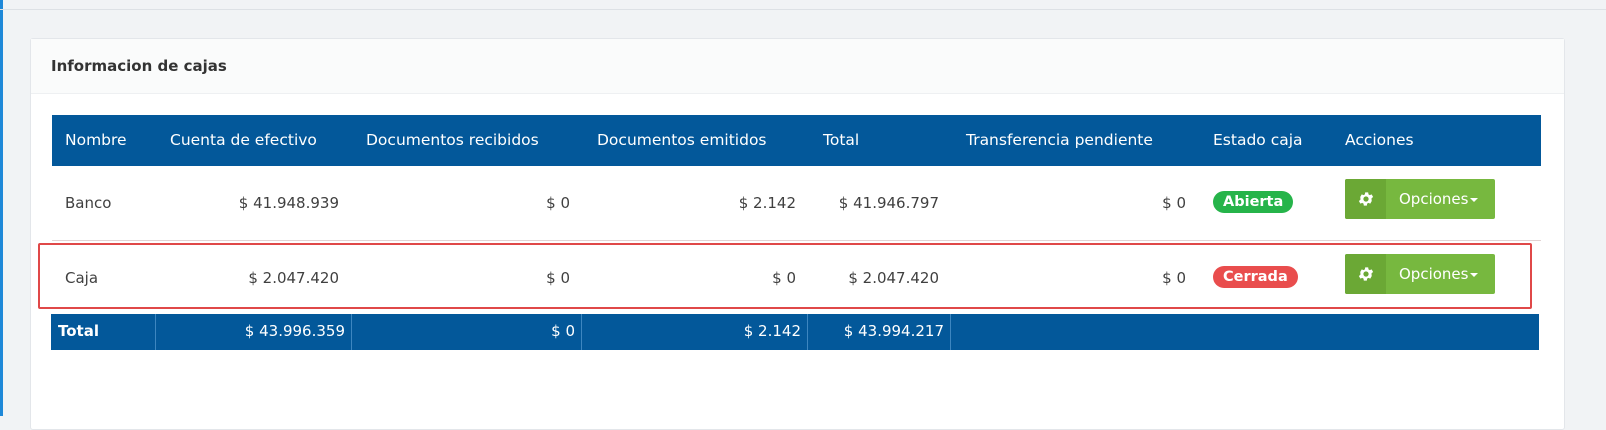 This screenshot has width=1606, height=430. What do you see at coordinates (1253, 202) in the screenshot?
I see `status-badge: Abierta` at bounding box center [1253, 202].